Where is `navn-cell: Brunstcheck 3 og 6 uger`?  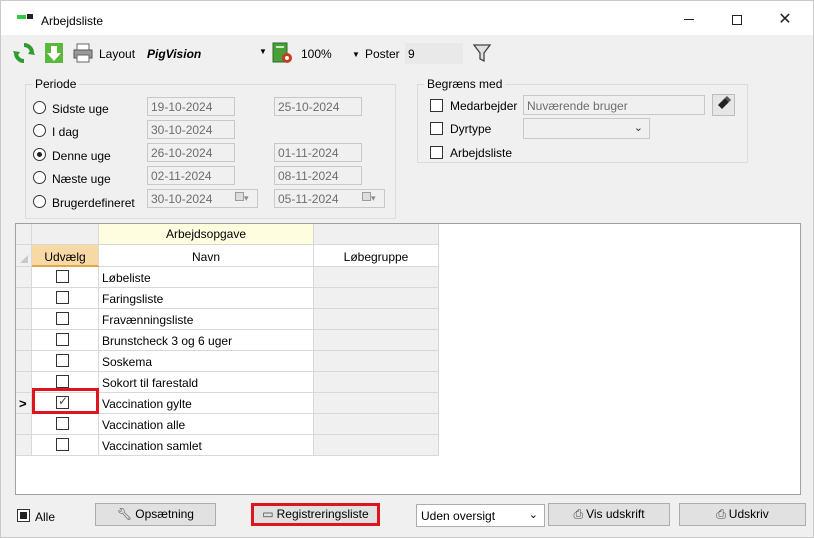
navn-cell: Brunstcheck 3 og 6 uger is located at coordinates (206, 340).